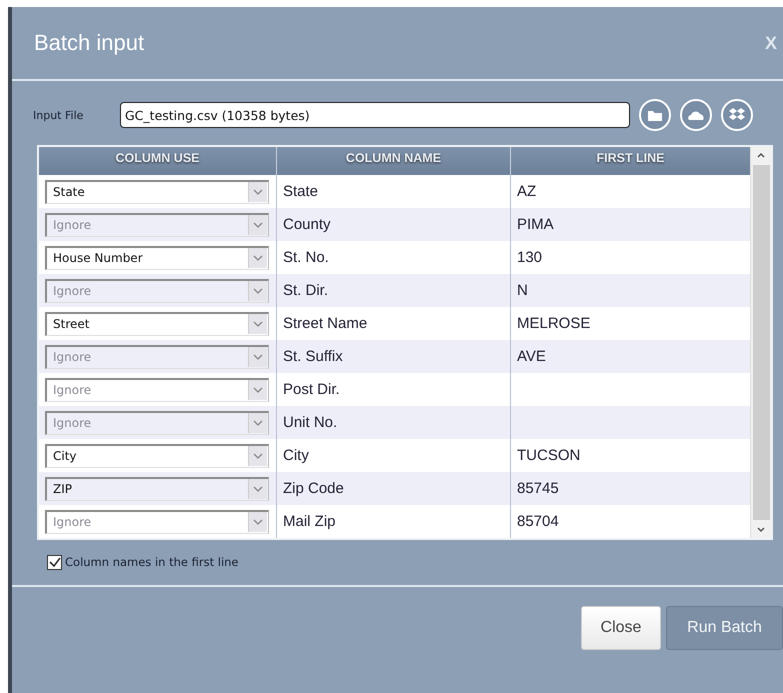  I want to click on column-use-dropdown: Street, so click(157, 324).